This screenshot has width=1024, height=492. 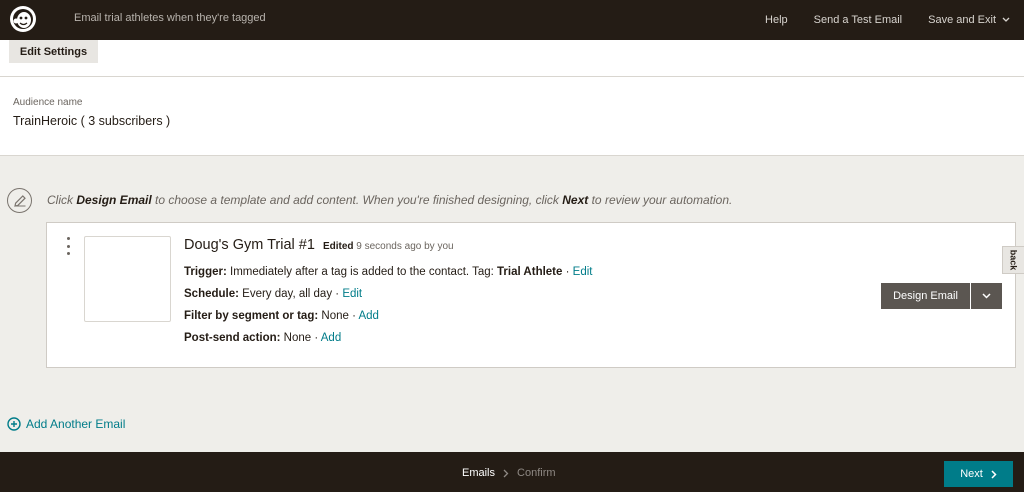 I want to click on email-thumbnail, so click(x=127, y=279).